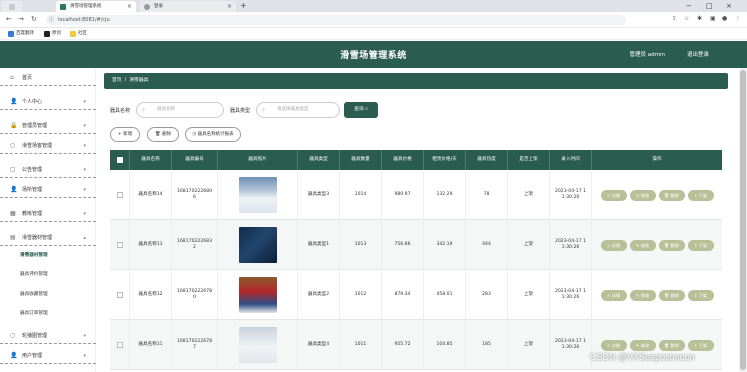 This screenshot has width=747, height=372. Describe the element at coordinates (361, 160) in the screenshot. I see `col-header: 器具数量` at that location.